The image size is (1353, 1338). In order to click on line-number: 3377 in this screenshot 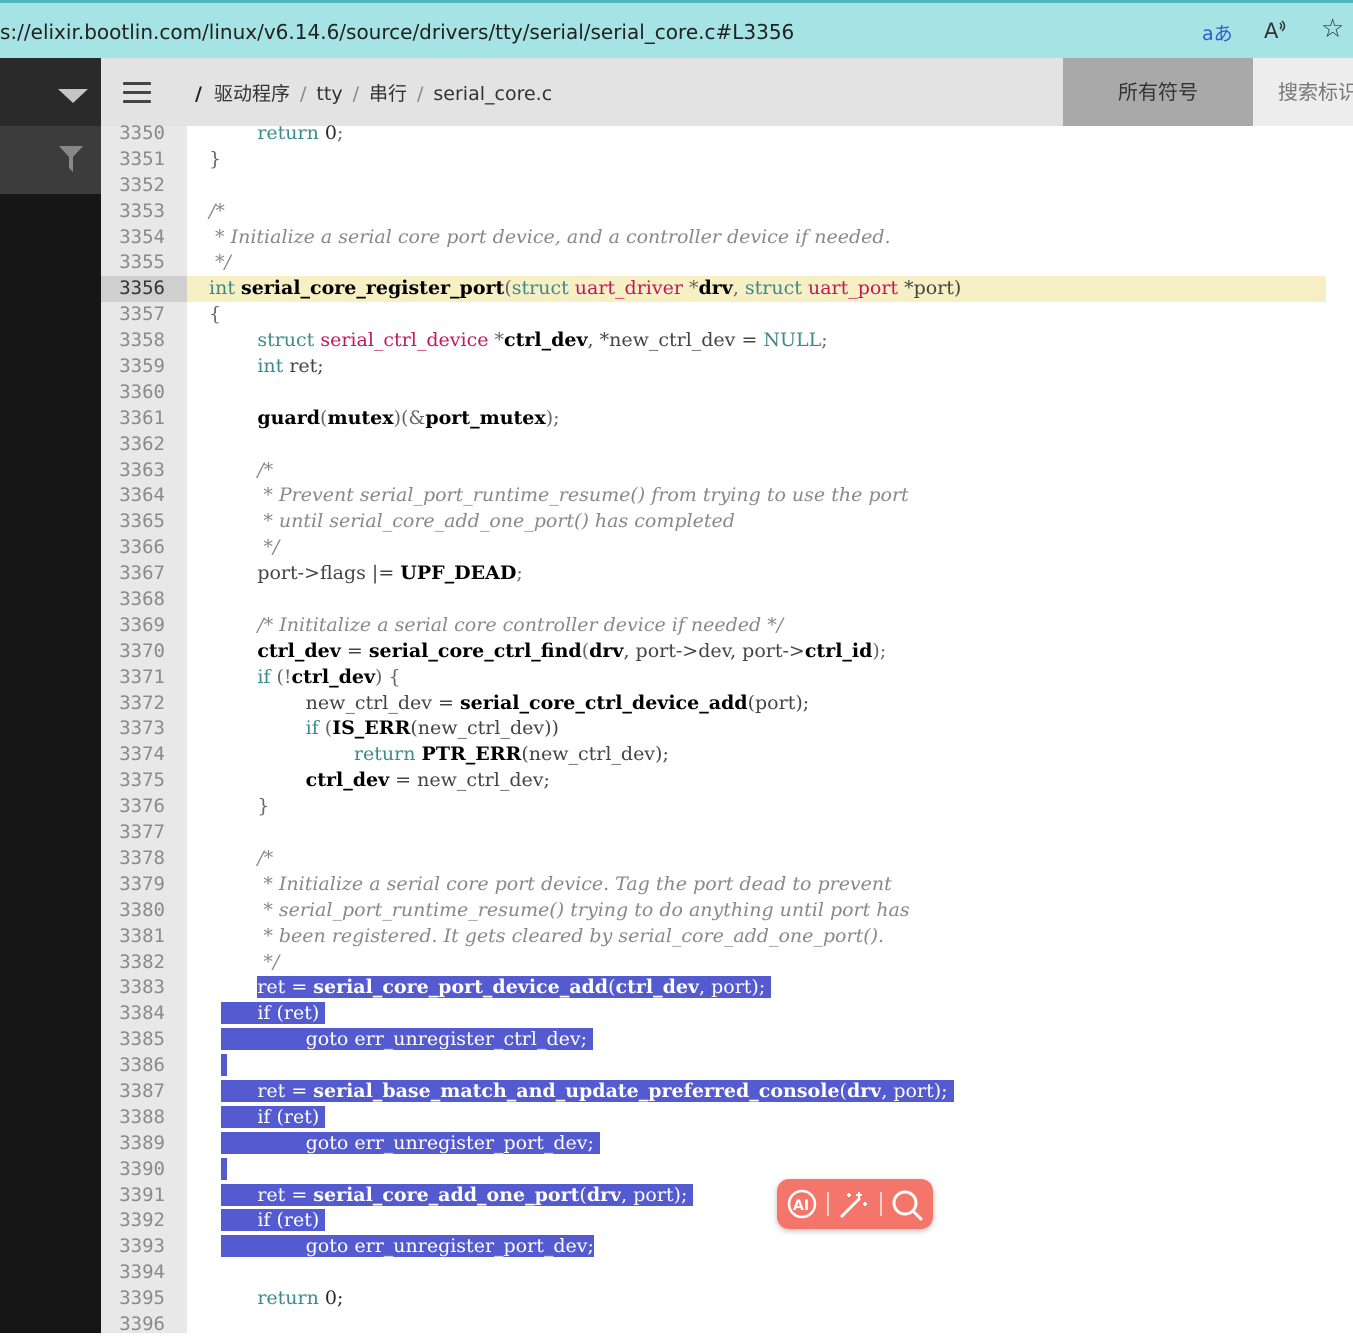, I will do `click(133, 833)`.